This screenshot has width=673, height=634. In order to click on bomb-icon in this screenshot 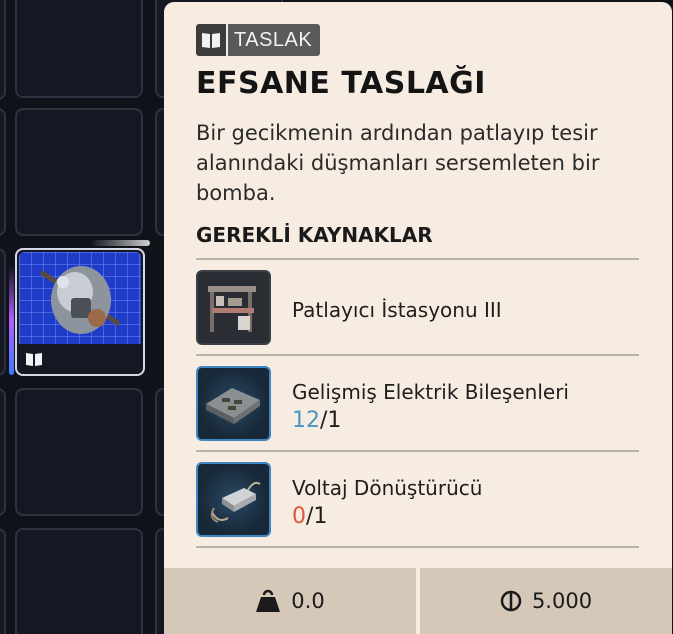, I will do `click(80, 300)`.